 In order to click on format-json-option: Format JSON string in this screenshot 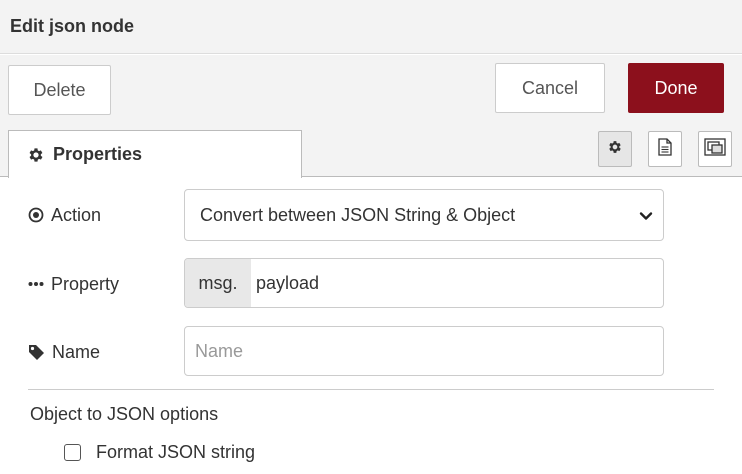, I will do `click(159, 452)`.